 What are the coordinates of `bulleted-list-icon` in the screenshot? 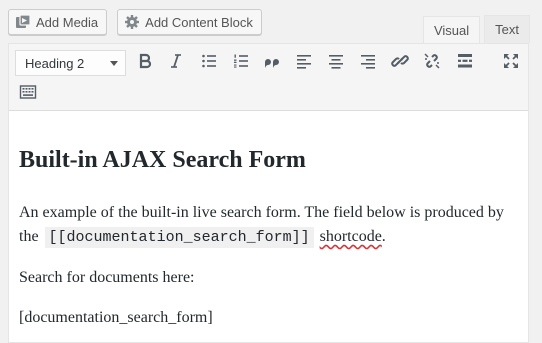 It's located at (209, 63).